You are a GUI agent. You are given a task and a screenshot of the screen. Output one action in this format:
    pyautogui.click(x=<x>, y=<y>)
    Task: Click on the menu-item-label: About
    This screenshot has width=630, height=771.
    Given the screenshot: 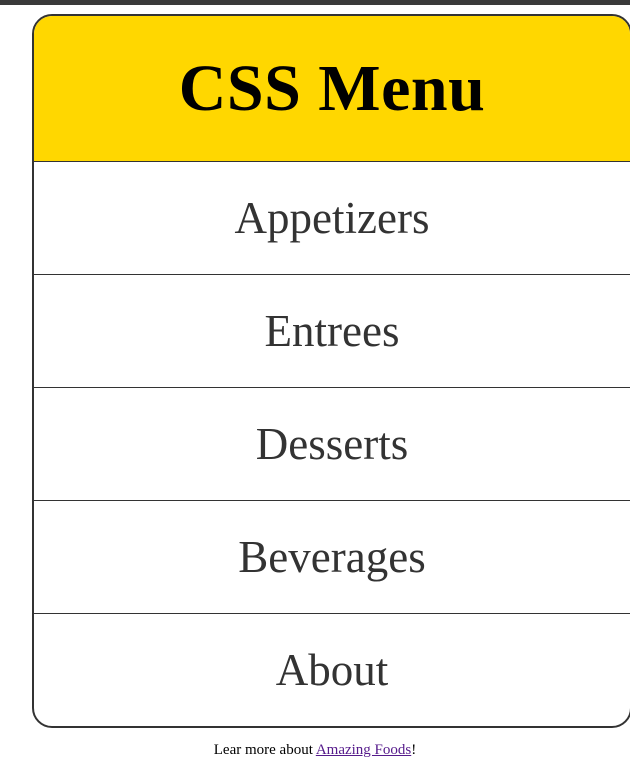 What is the action you would take?
    pyautogui.click(x=332, y=670)
    